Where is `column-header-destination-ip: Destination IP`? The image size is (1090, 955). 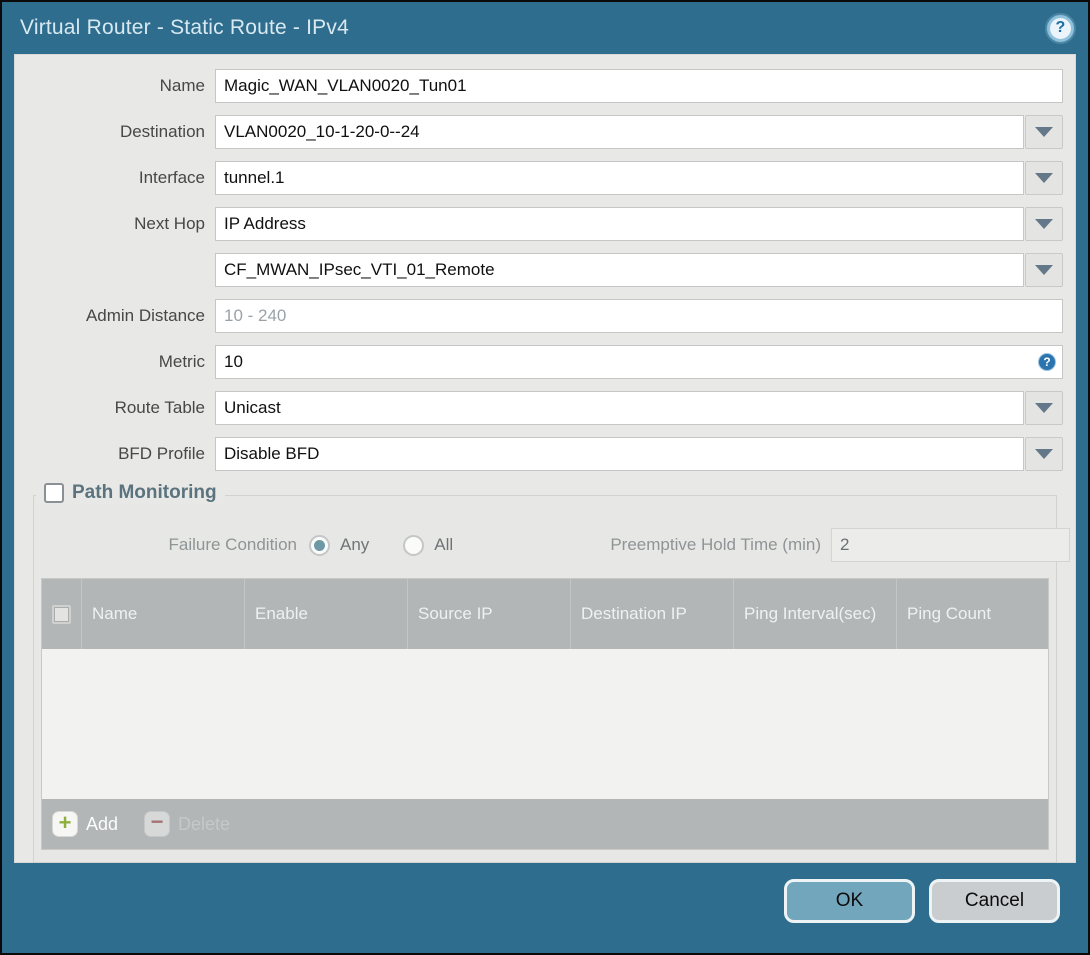
column-header-destination-ip: Destination IP is located at coordinates (652, 614).